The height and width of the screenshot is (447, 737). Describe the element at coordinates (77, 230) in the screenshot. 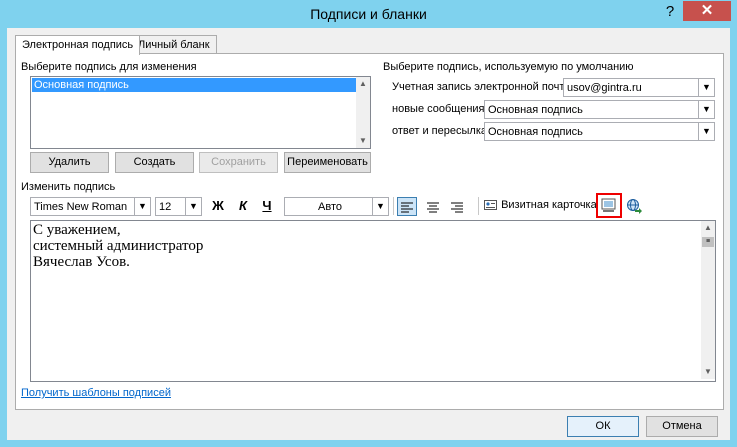

I see `signature-line: С уважением,` at that location.